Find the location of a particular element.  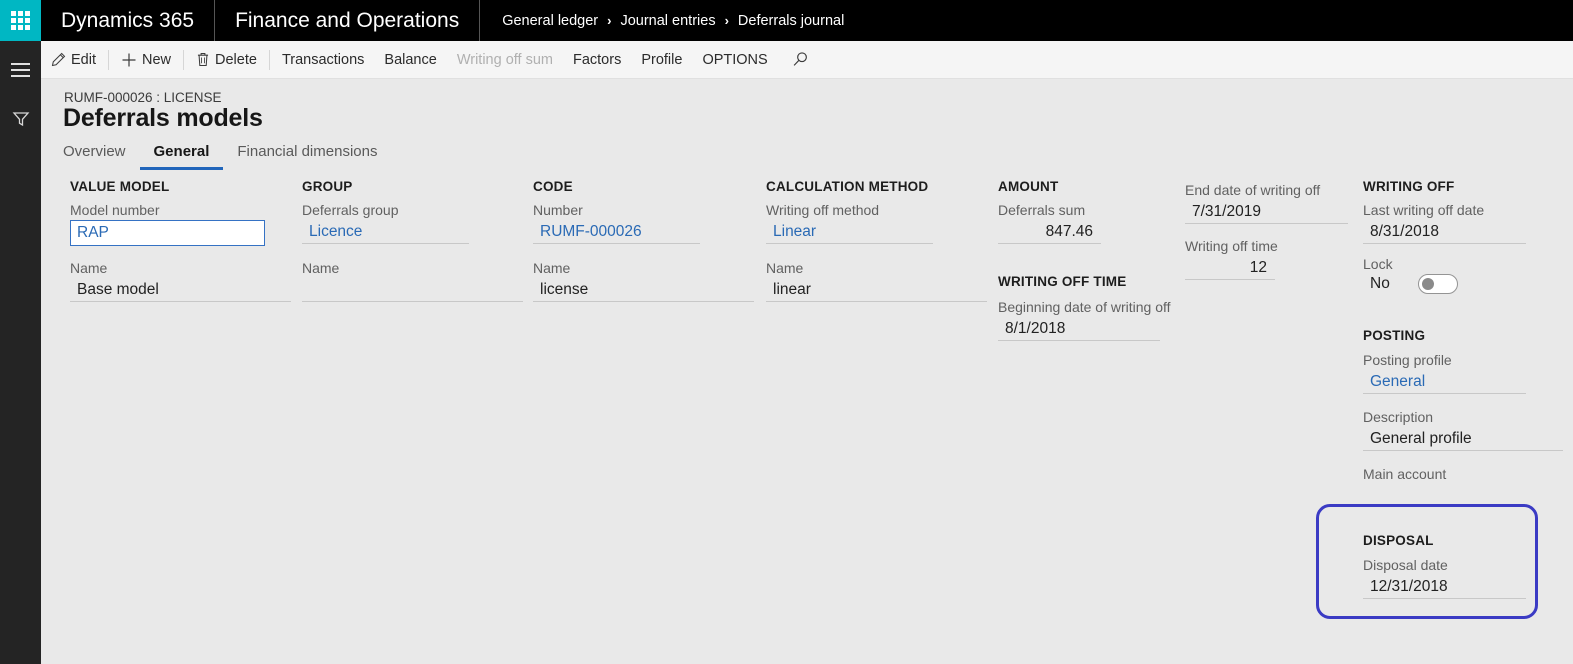

search-icon is located at coordinates (800, 59).